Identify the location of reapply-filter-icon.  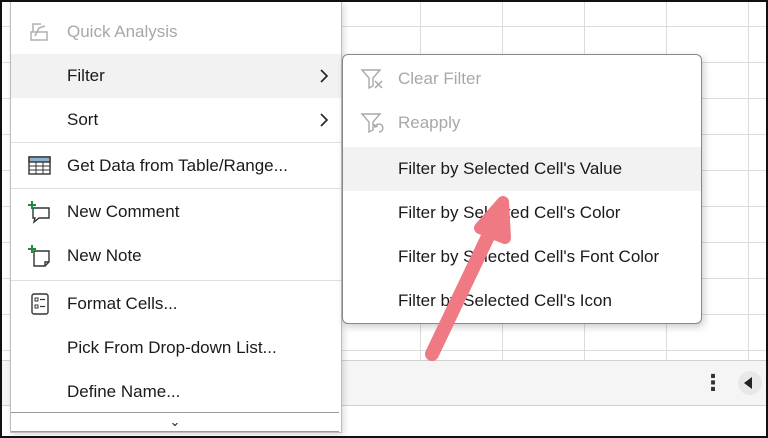
(373, 123).